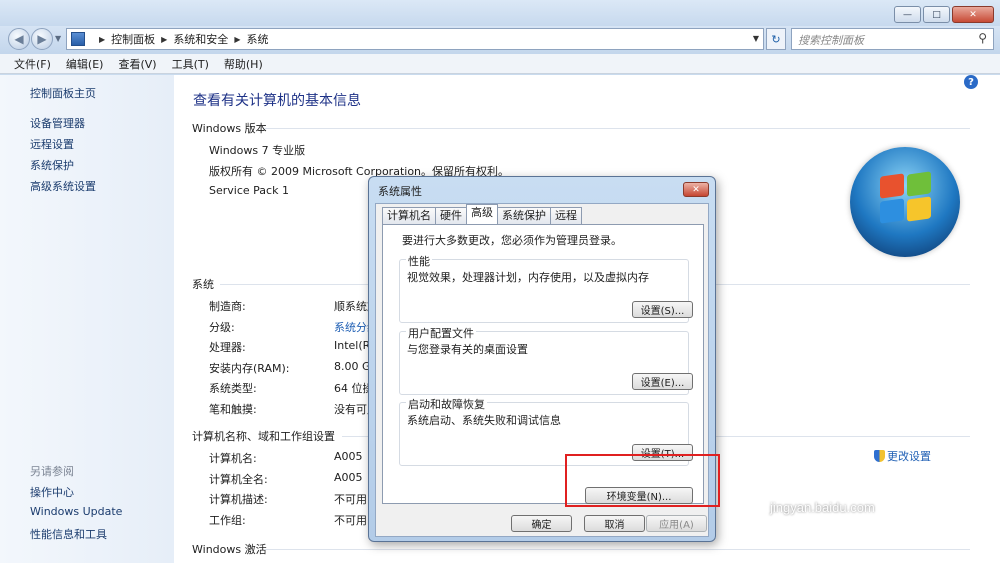 The width and height of the screenshot is (1000, 563). Describe the element at coordinates (238, 499) in the screenshot. I see `computer-description-label: 计算机描述:` at that location.